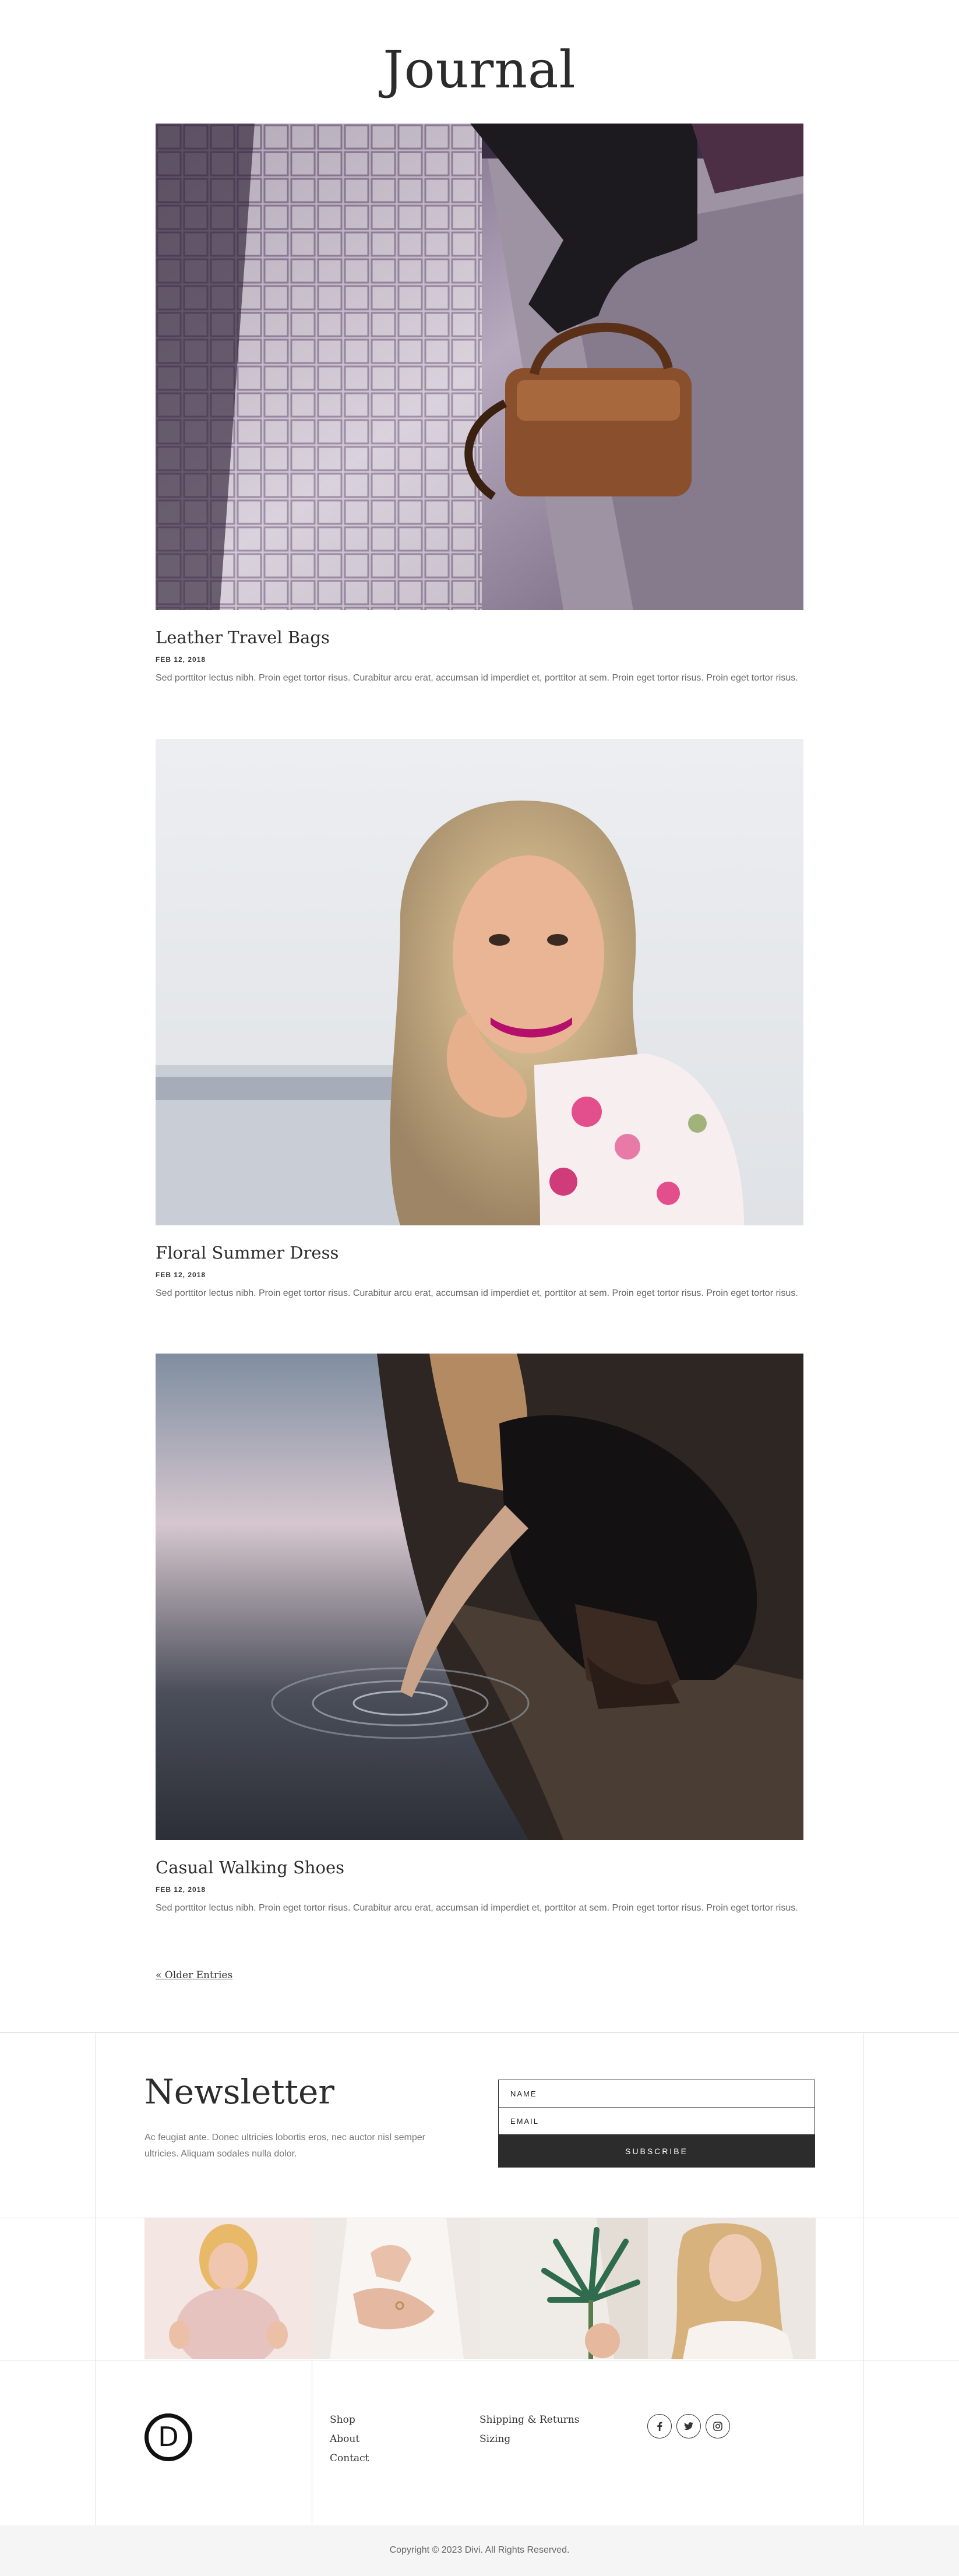  I want to click on palm-leaf-photo, so click(564, 2288).